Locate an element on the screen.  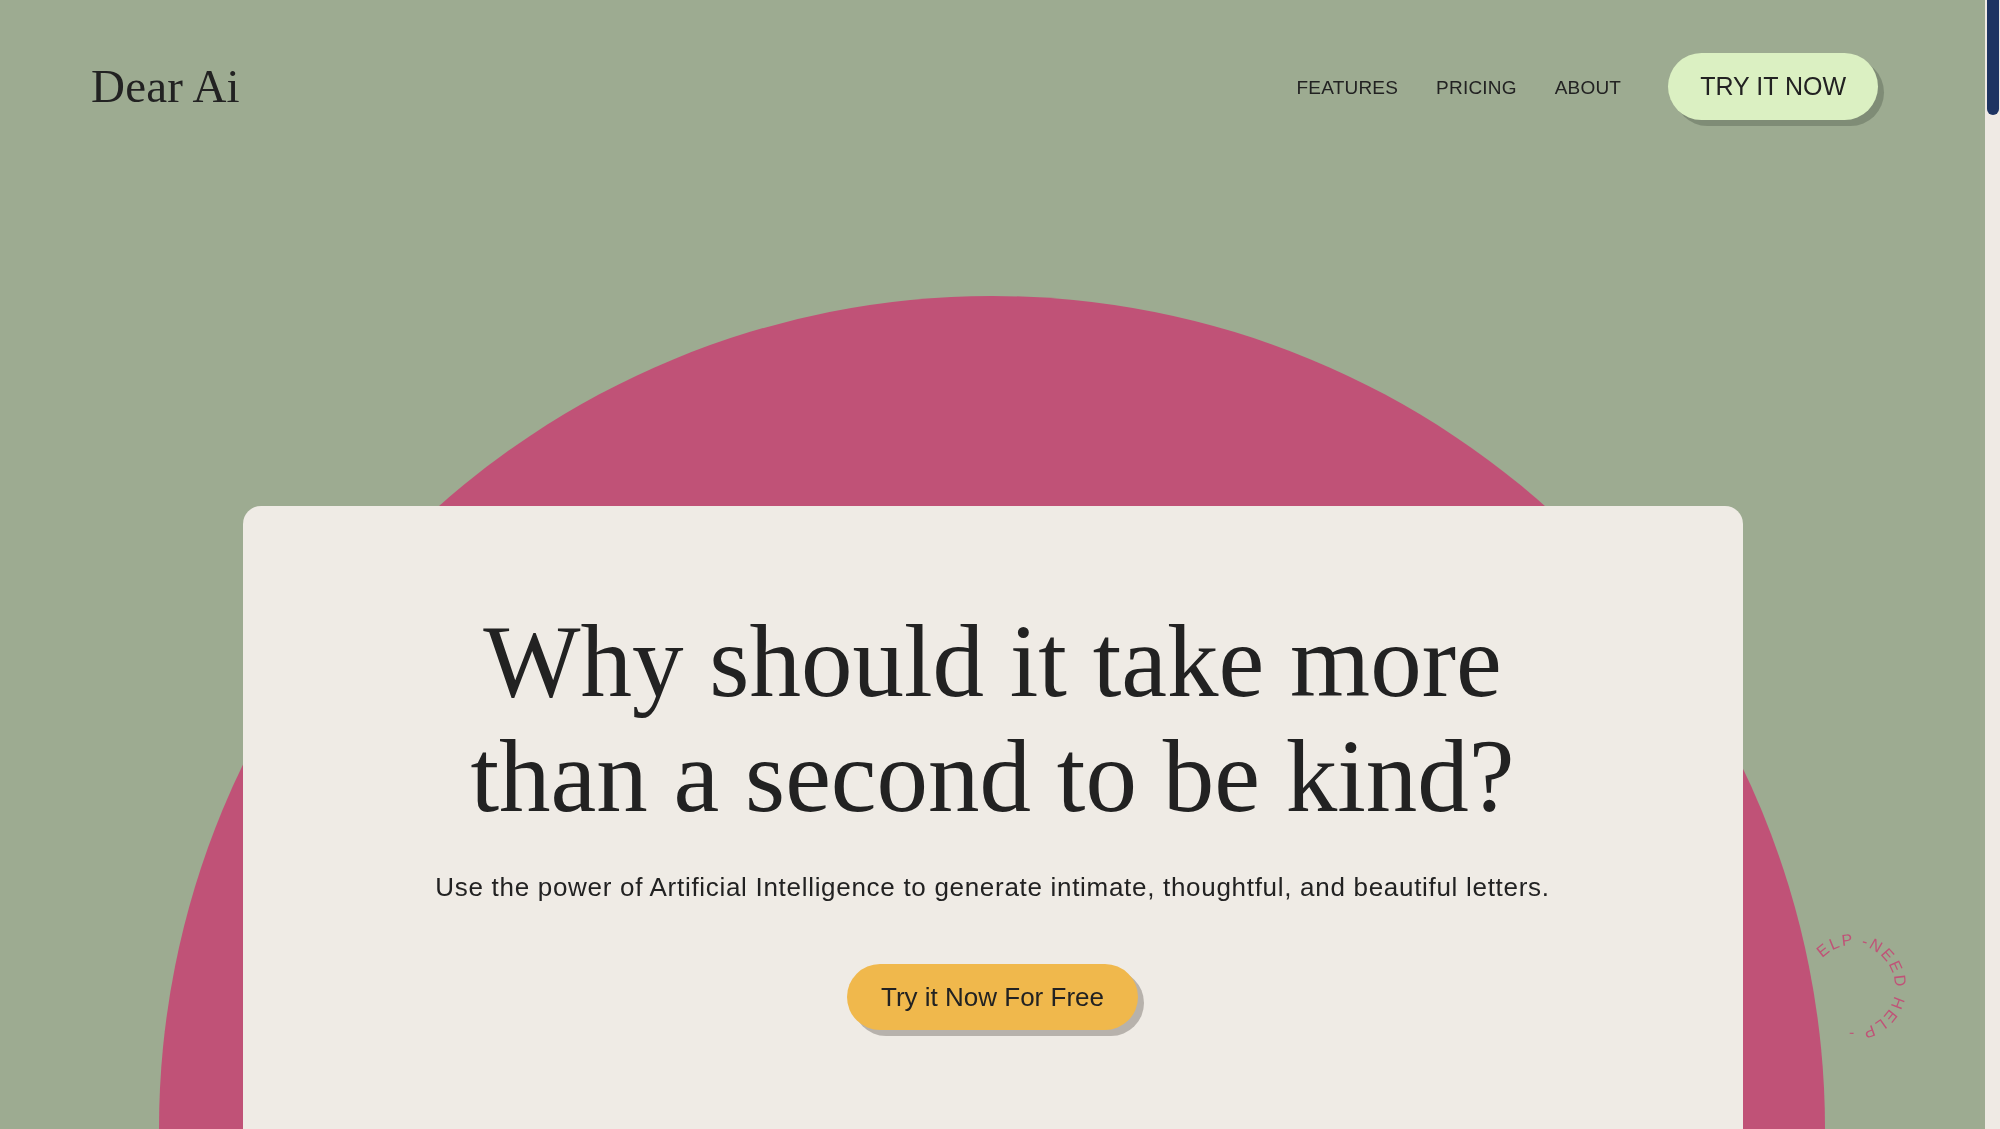
hero-heading: Why should it take more than a second to be kind? is located at coordinates (992, 719).